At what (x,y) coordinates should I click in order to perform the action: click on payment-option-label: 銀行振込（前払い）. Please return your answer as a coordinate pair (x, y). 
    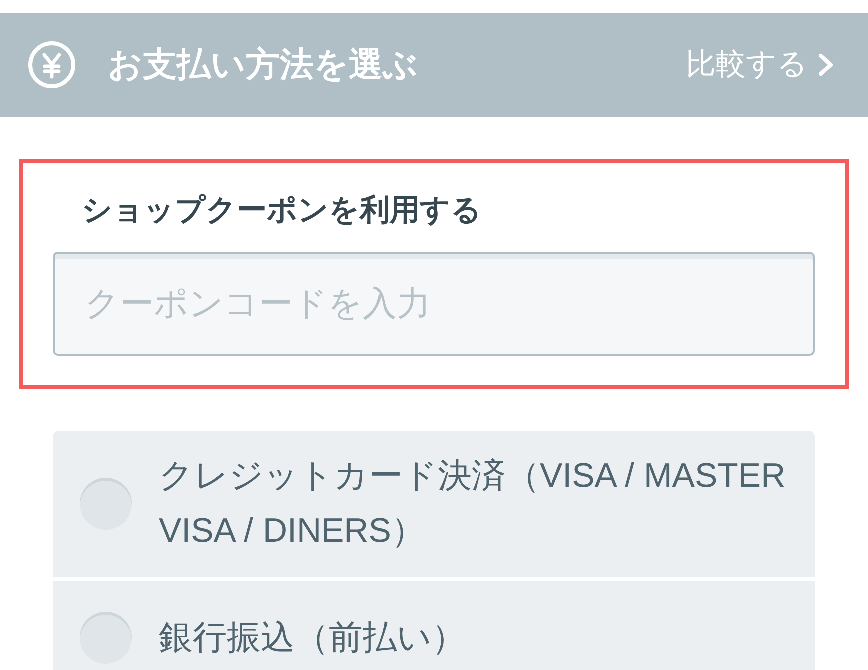
    Looking at the image, I should click on (312, 638).